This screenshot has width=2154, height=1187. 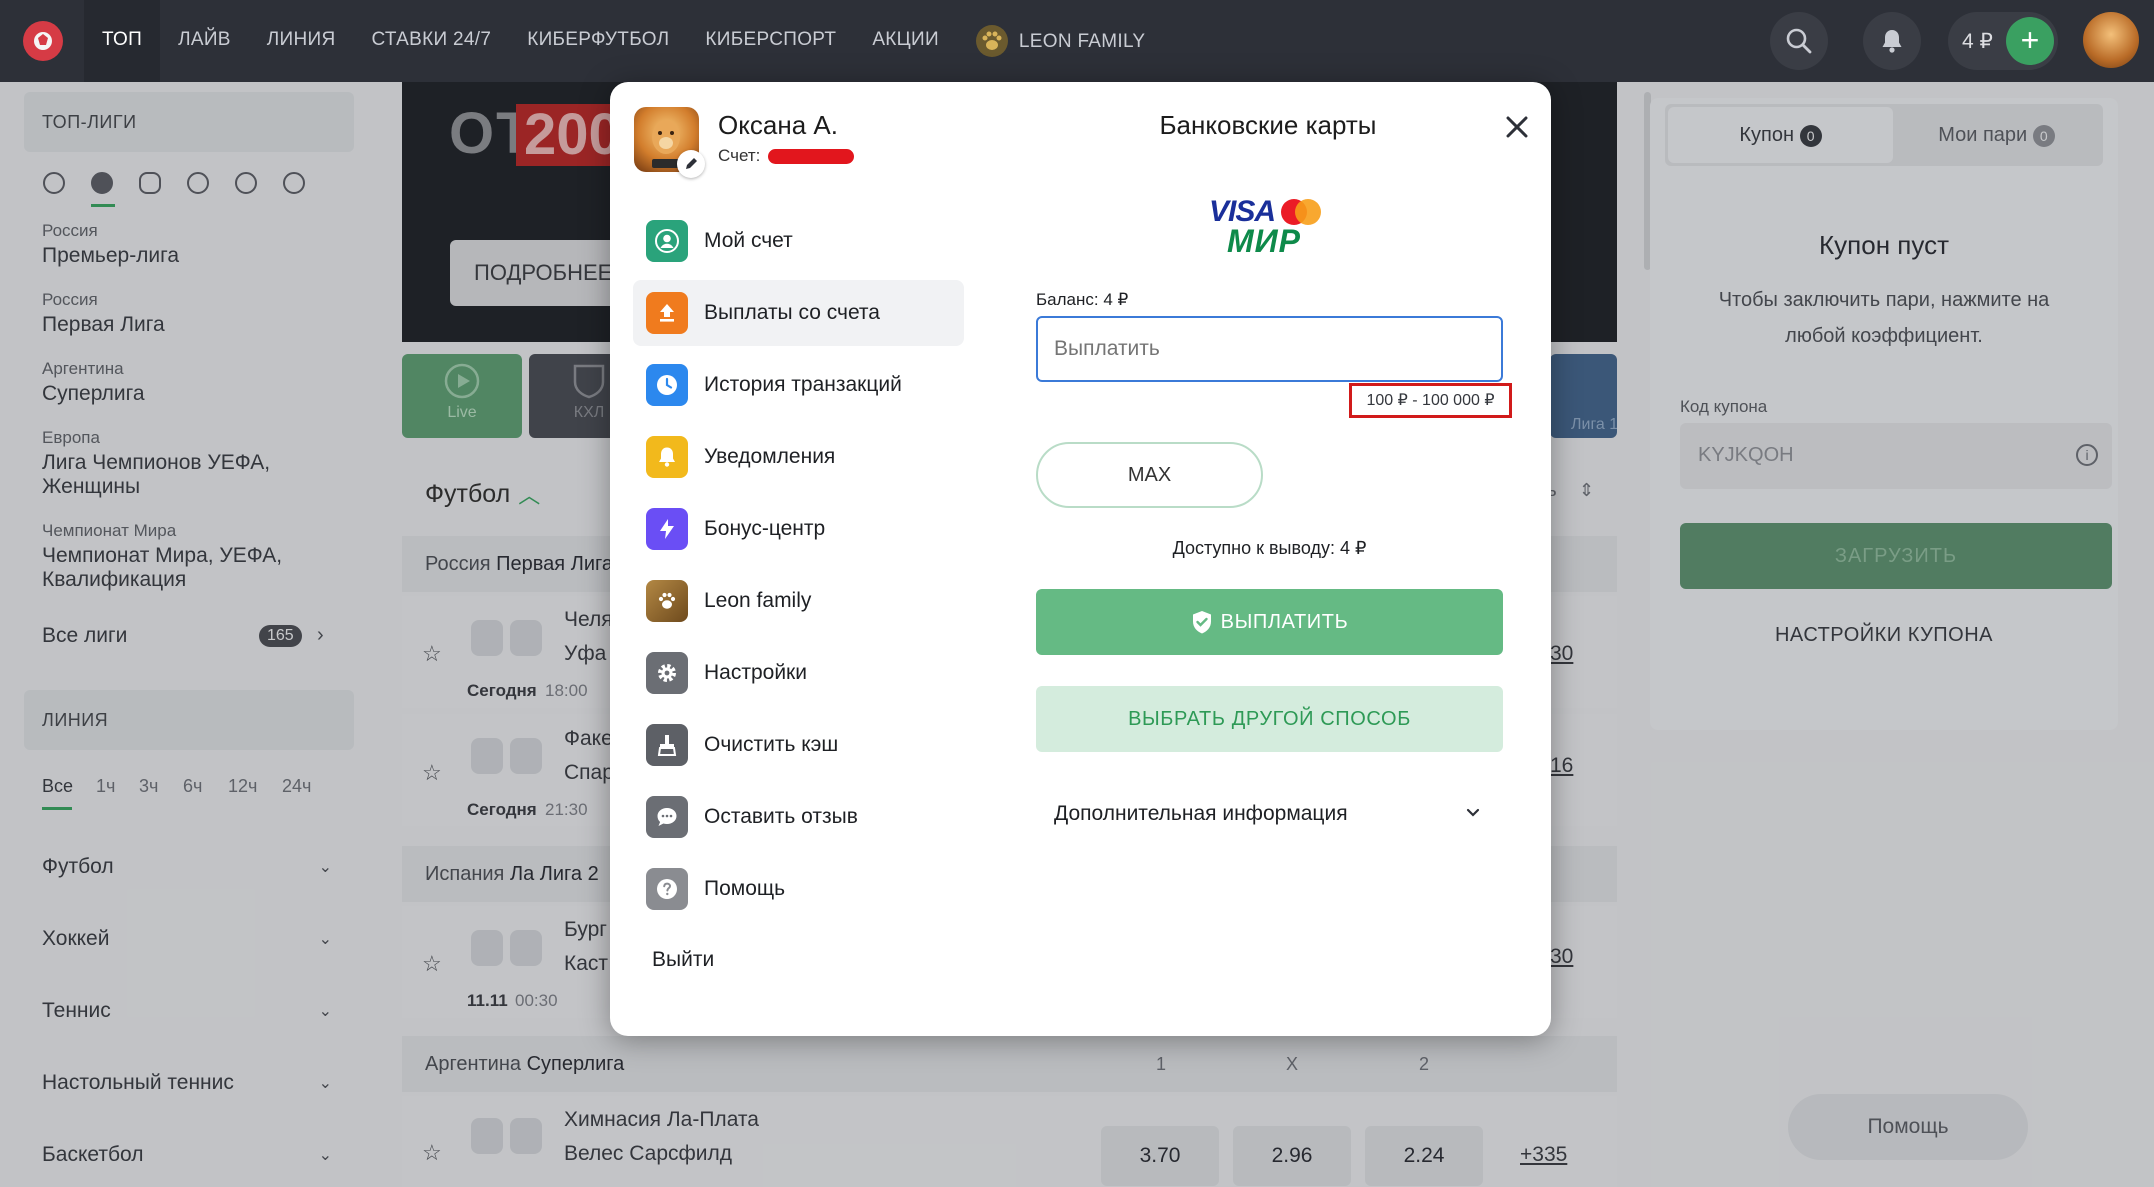 I want to click on mir-logo: МИР, so click(x=1264, y=241).